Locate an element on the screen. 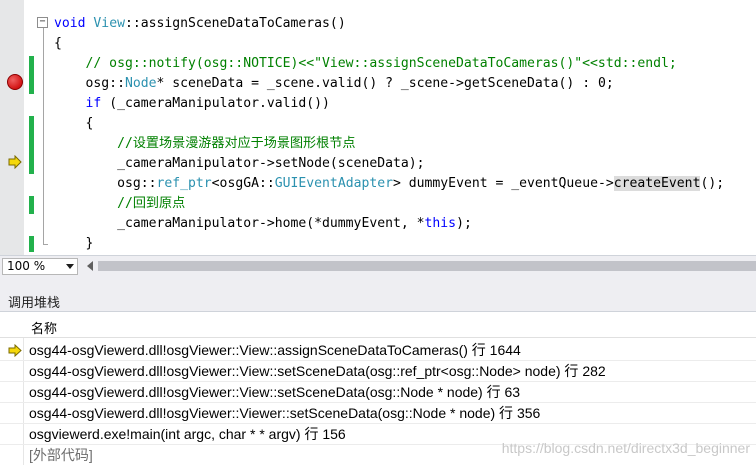  code-token: ); is located at coordinates (464, 223).